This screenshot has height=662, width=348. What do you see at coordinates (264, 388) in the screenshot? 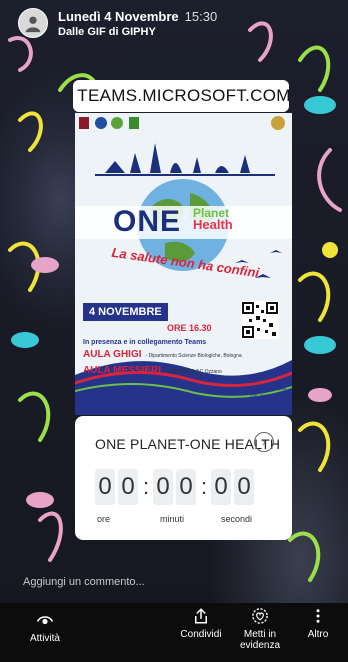
I see `credit-line: Prof.ssa Ilaria Capua` at bounding box center [264, 388].